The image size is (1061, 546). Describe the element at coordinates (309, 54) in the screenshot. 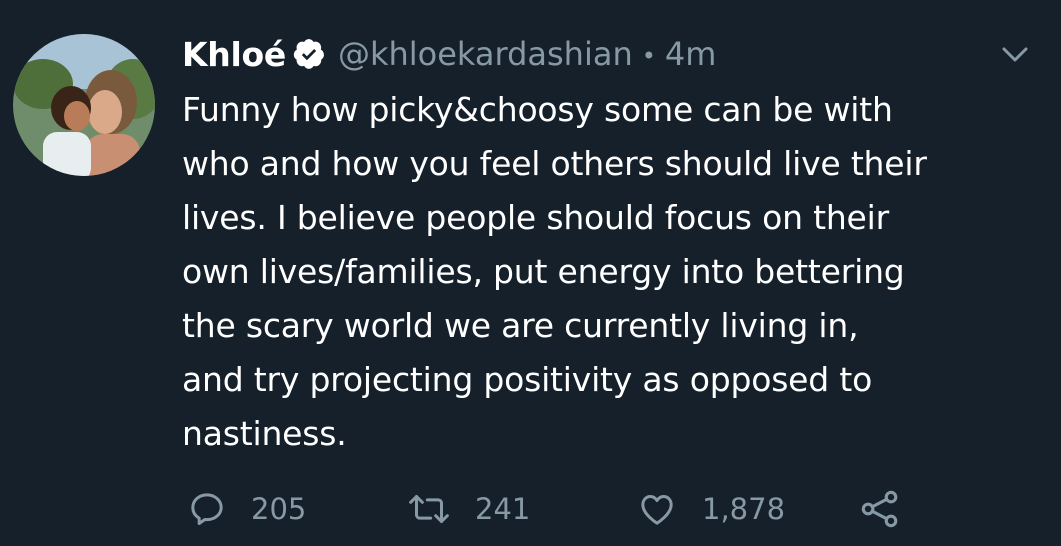

I see `verified-badge-icon` at that location.